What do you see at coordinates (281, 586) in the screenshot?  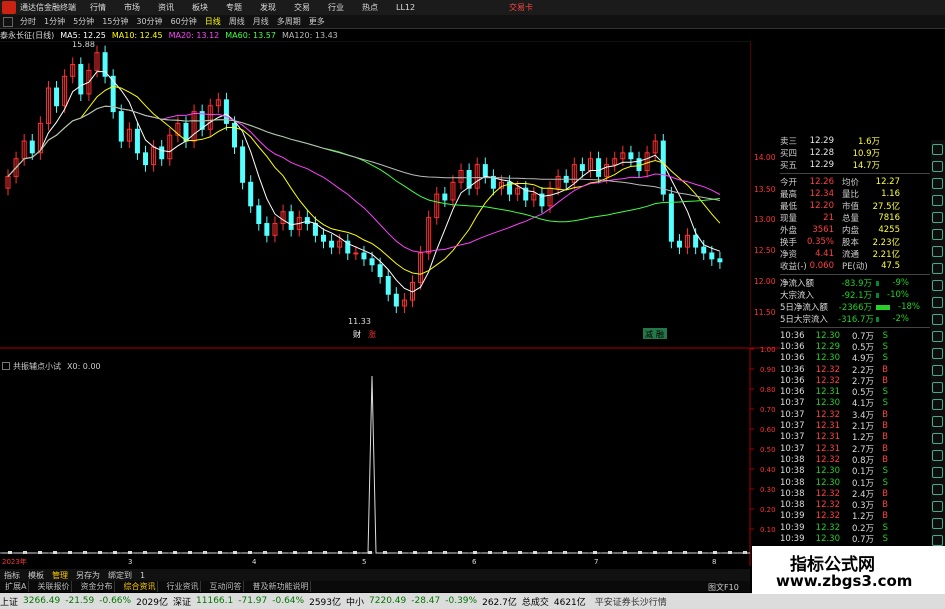 I see `tab-new-feature: 普及新功能说明` at bounding box center [281, 586].